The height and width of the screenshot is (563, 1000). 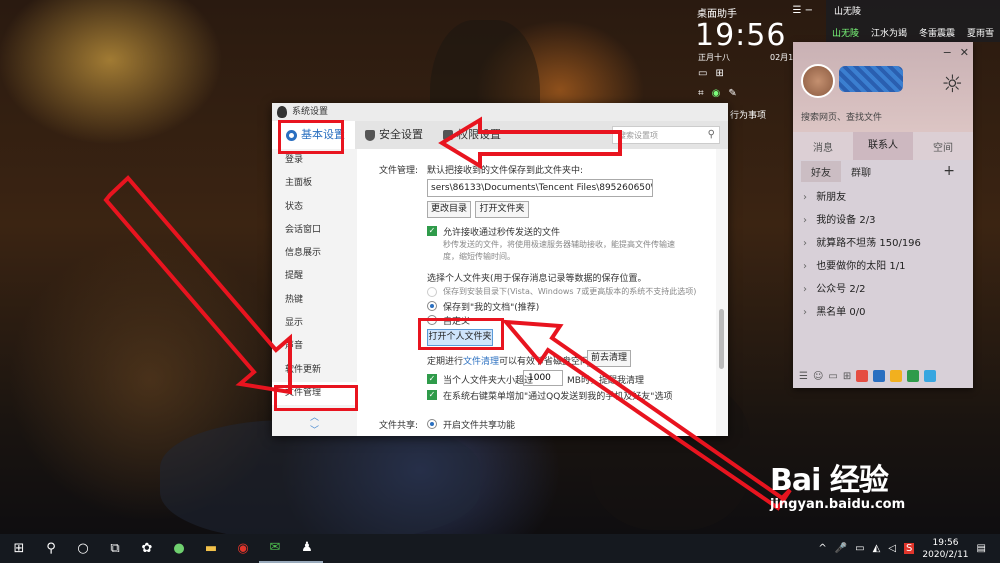 What do you see at coordinates (859, 548) in the screenshot?
I see `battery-icon: ▭` at bounding box center [859, 548].